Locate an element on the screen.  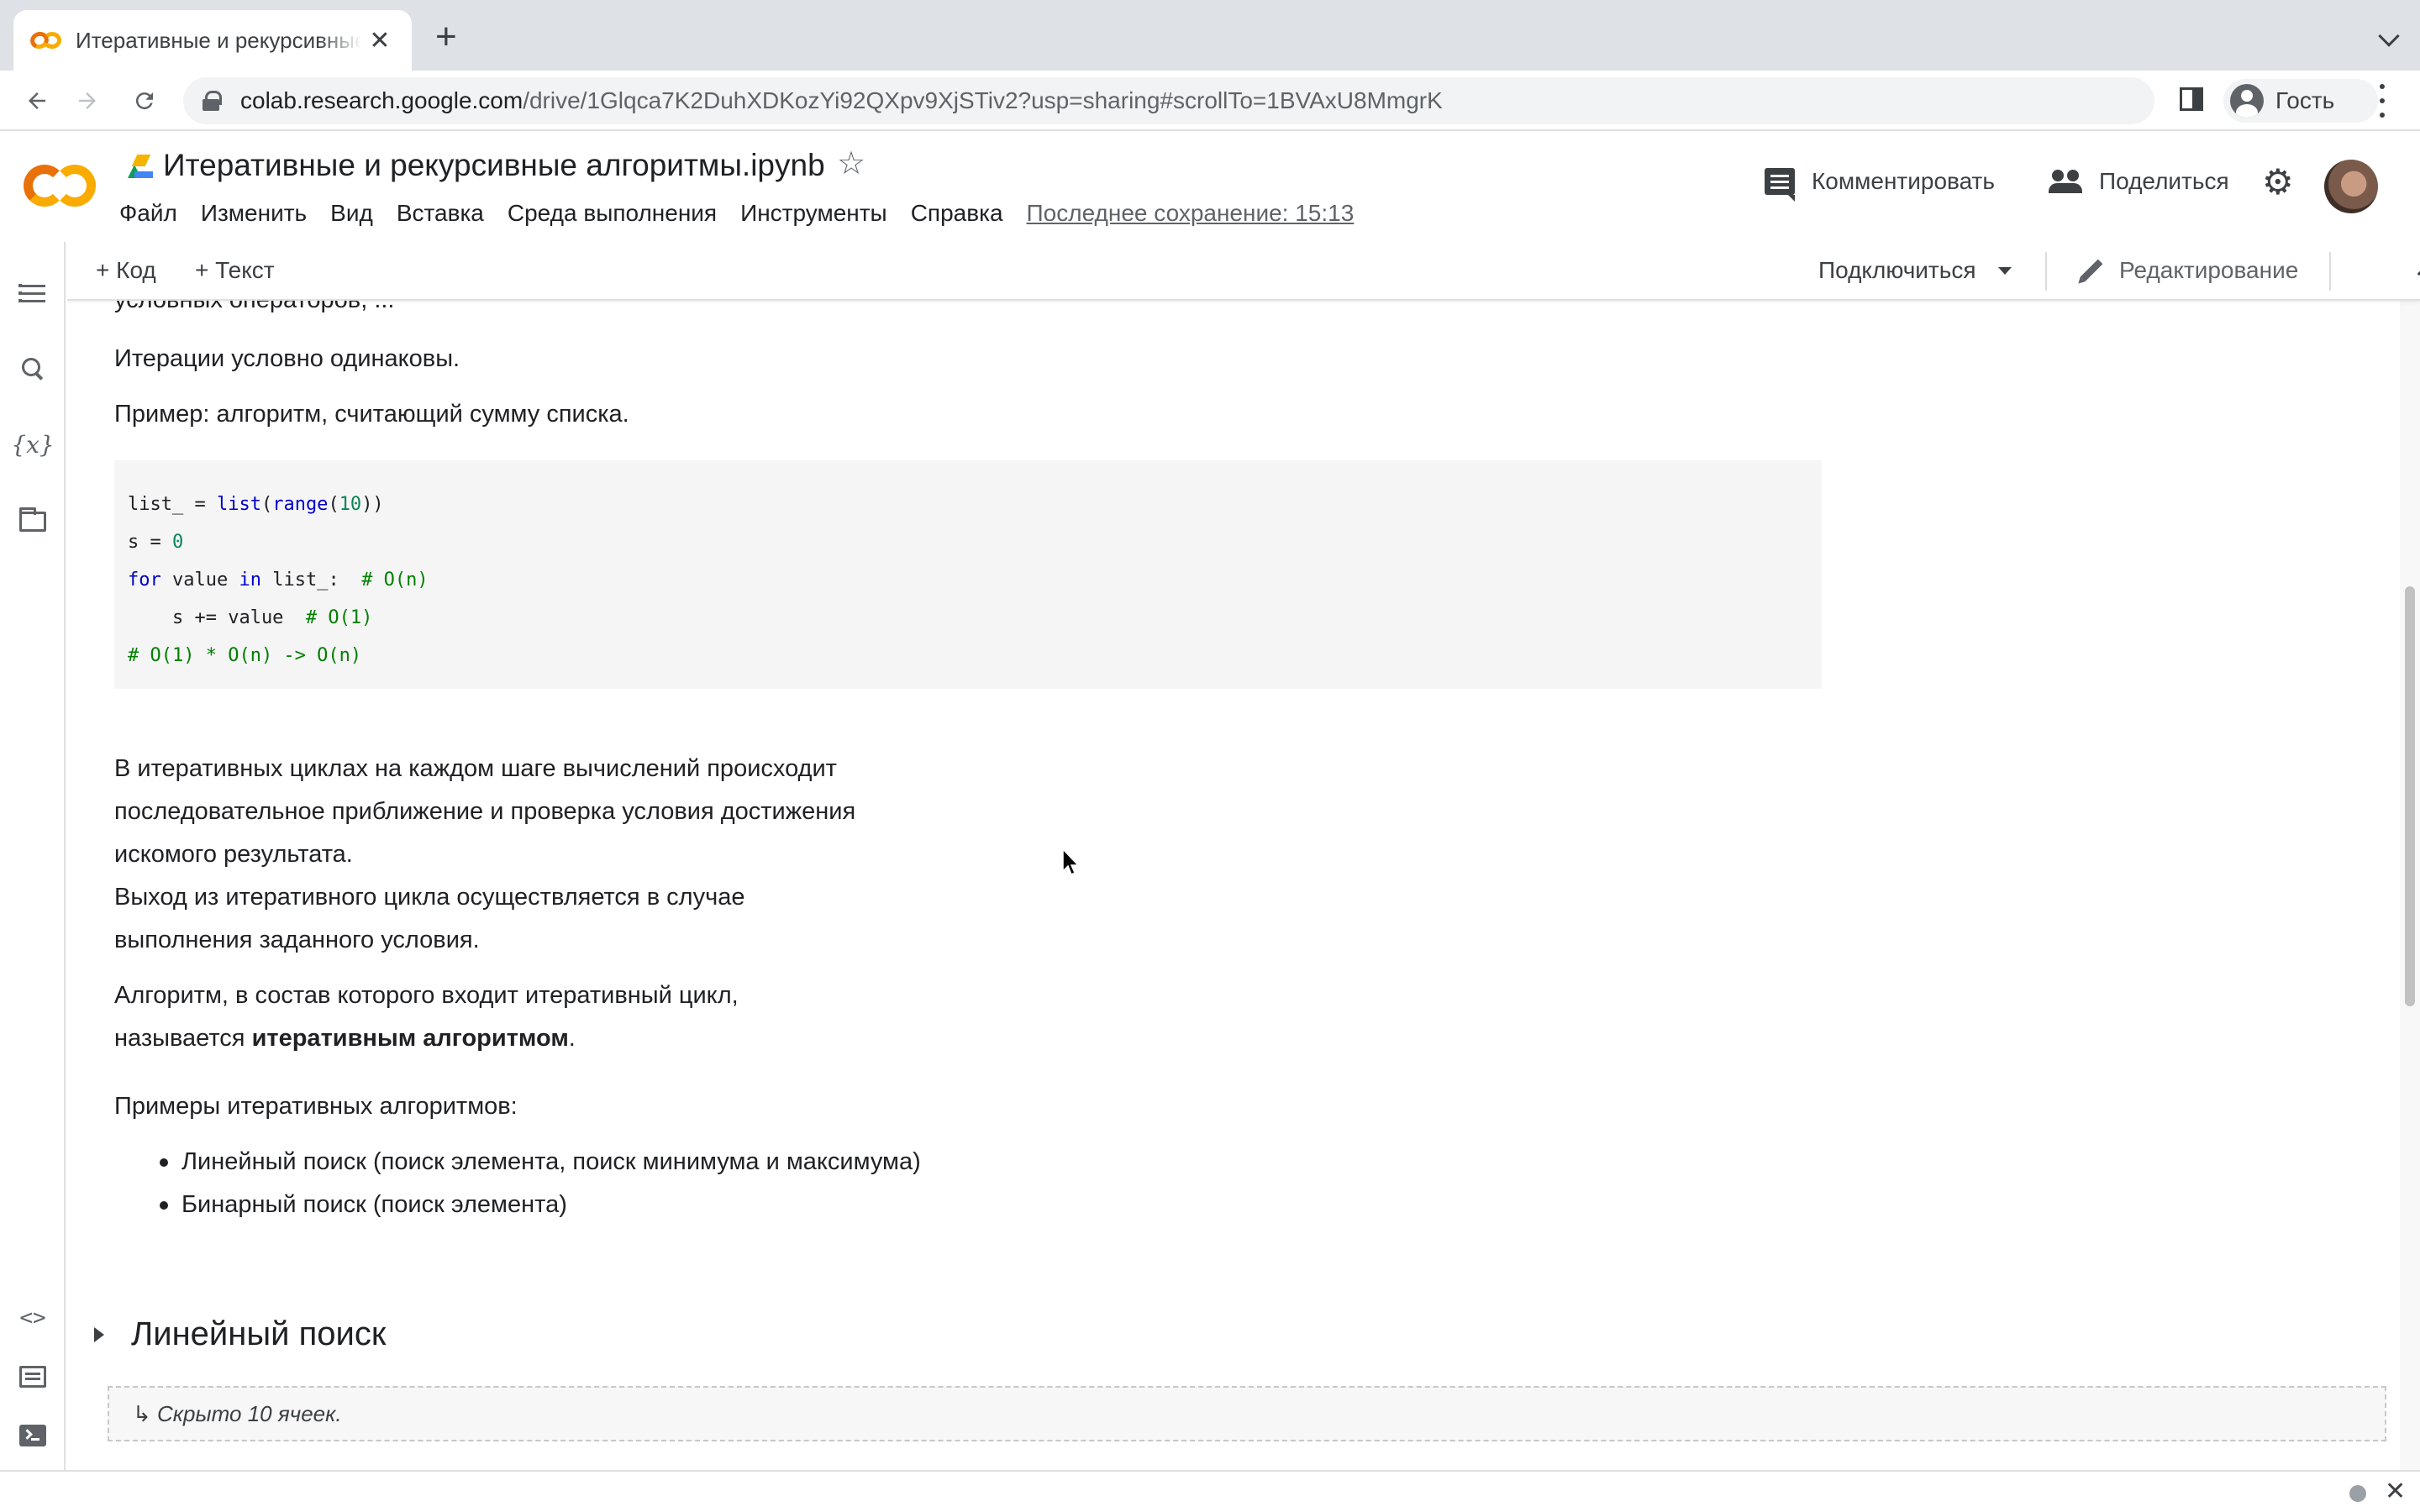
runtime-status-icon is located at coordinates (2357, 1493).